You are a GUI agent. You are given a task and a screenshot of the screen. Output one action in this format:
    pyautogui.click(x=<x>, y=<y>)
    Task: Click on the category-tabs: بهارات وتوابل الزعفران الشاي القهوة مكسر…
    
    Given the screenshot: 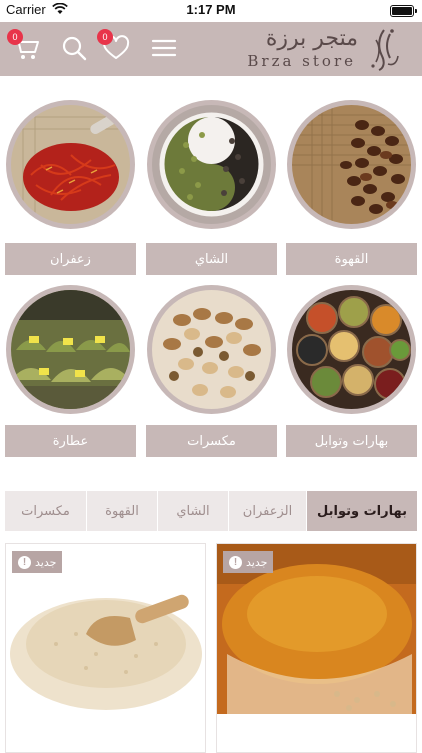 What is the action you would take?
    pyautogui.click(x=211, y=511)
    